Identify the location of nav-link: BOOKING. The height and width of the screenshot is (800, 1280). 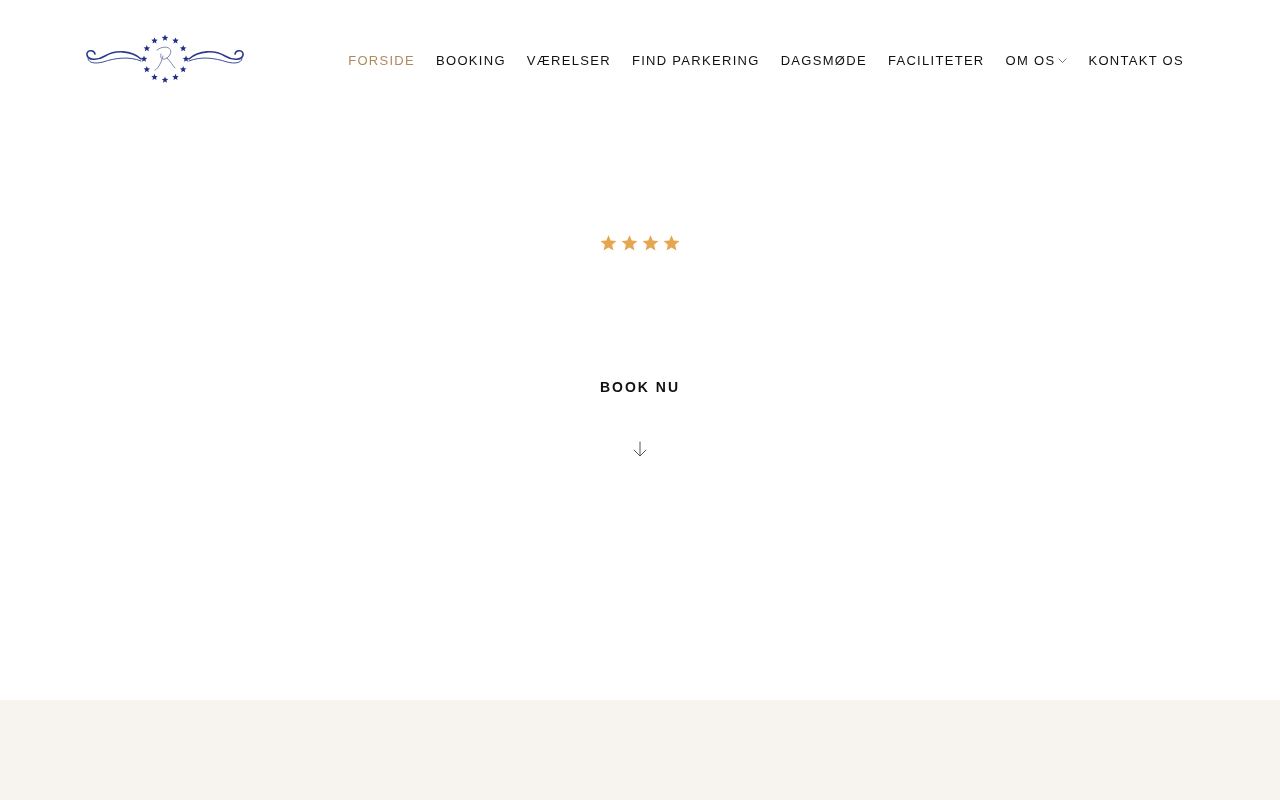
(471, 60).